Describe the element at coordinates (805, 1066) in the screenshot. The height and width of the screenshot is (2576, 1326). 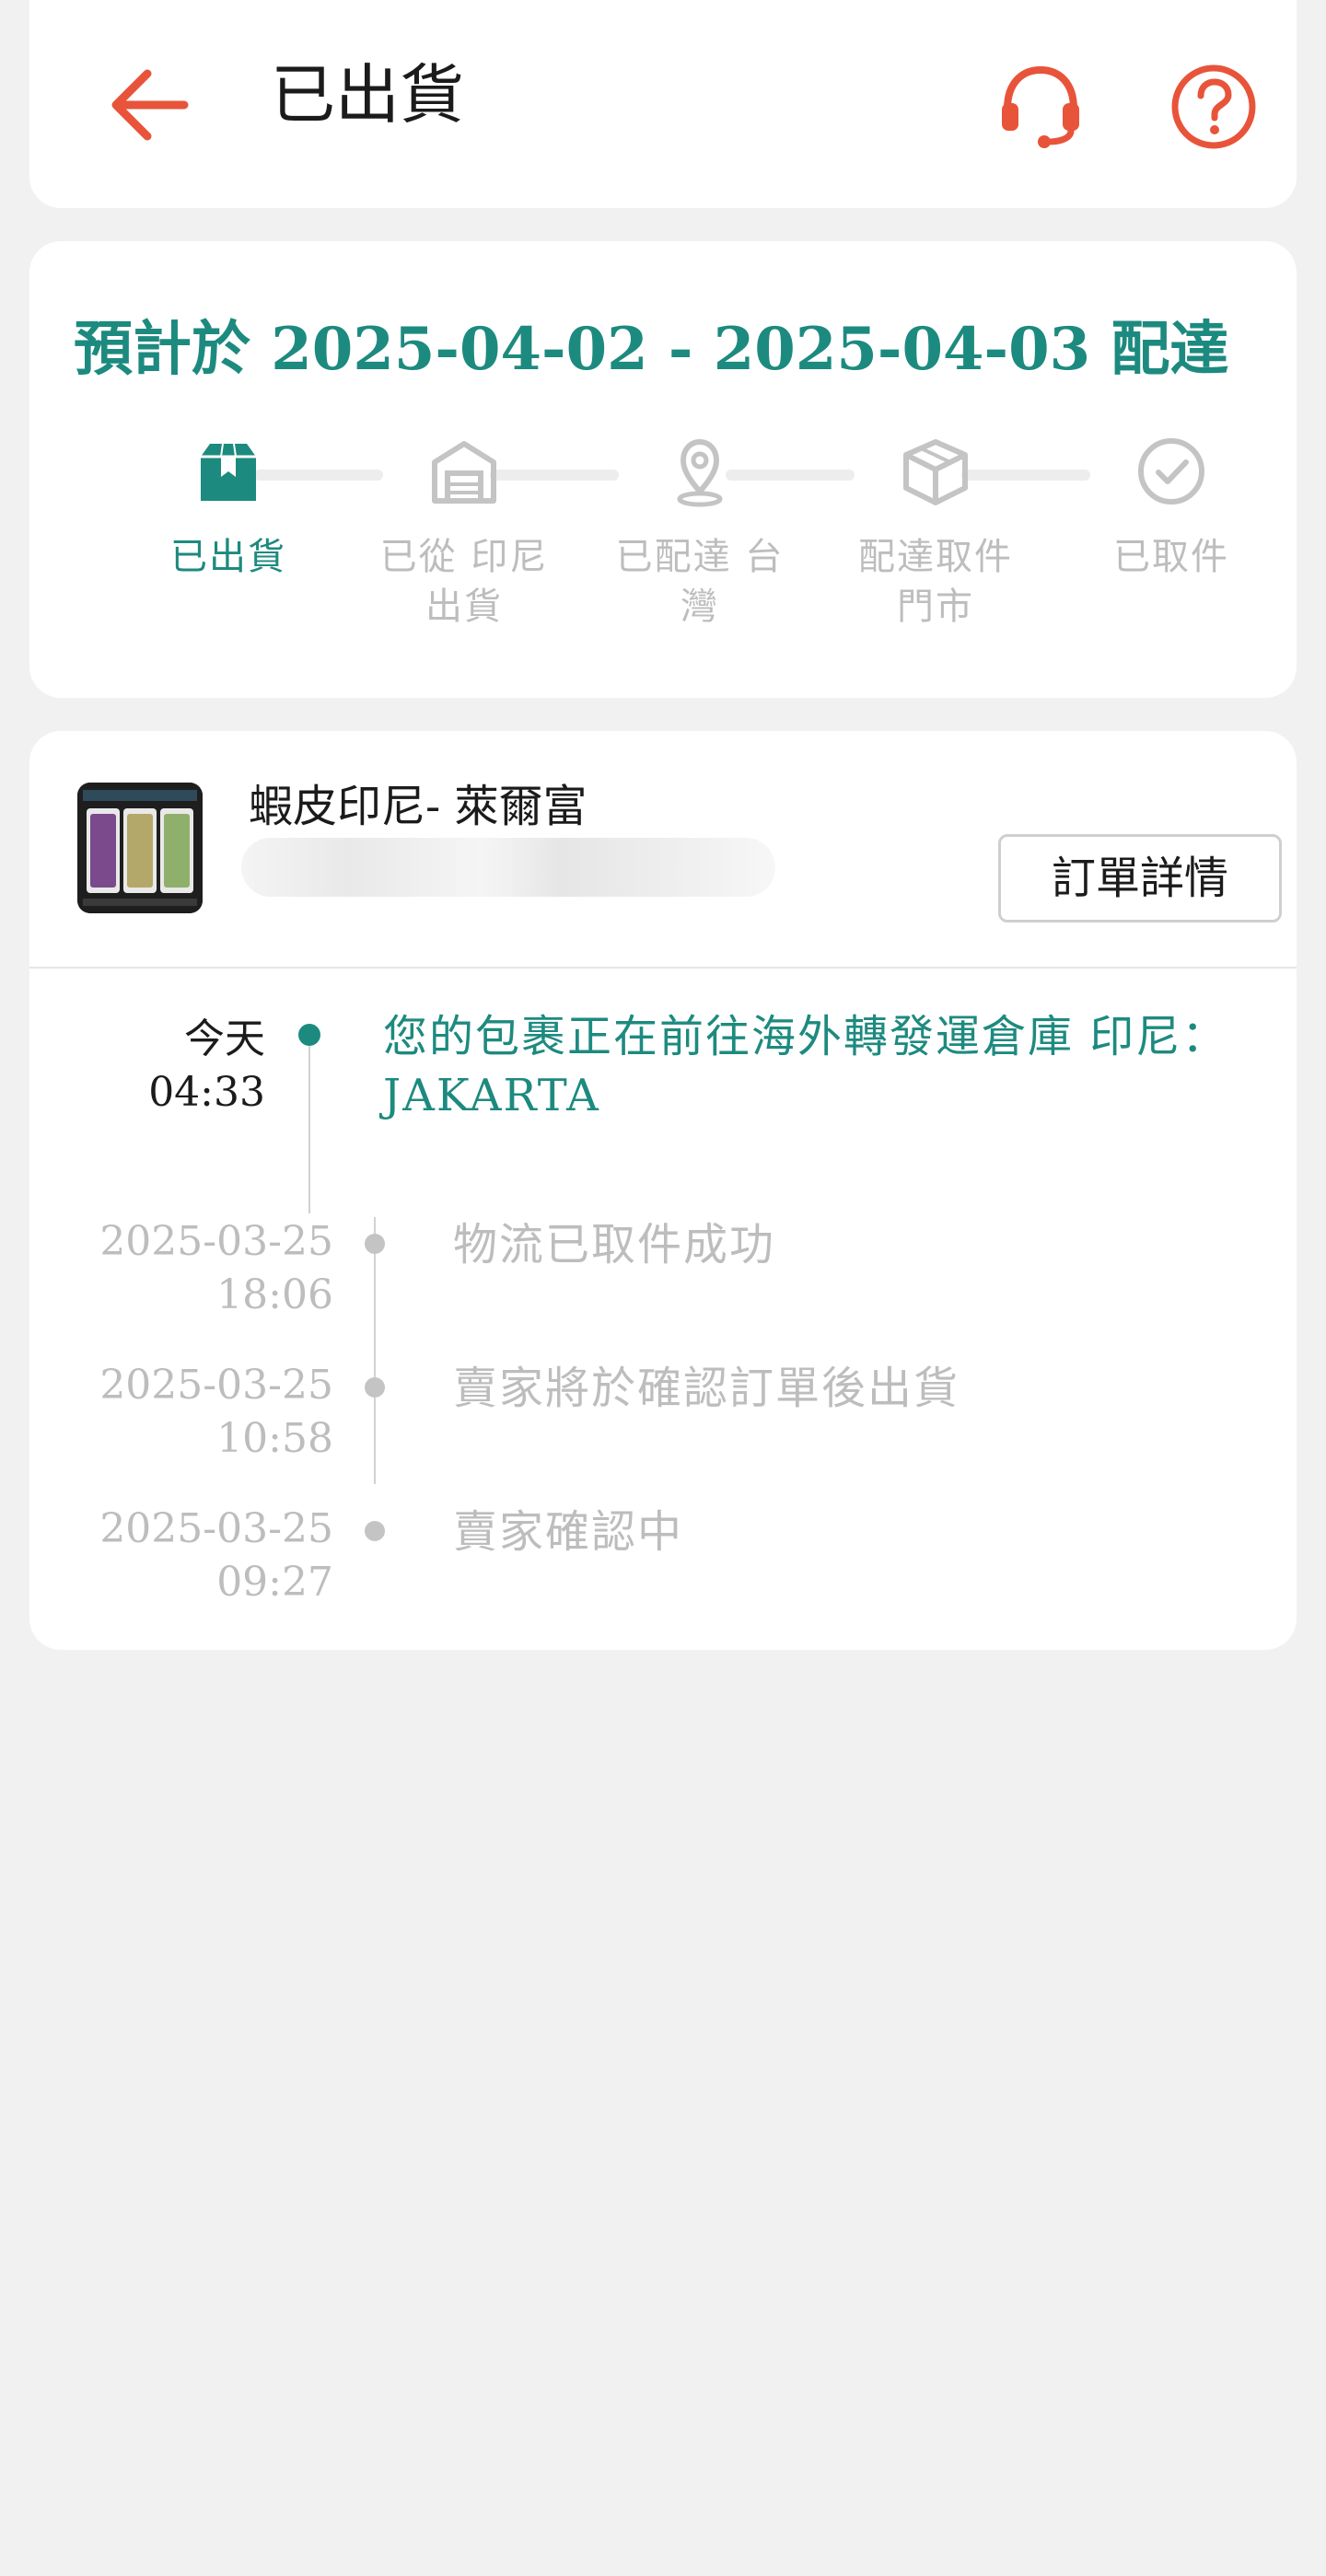
I see `timeline-event: 您的包裹正在前往海外轉發運倉庫 印尼：JAKARTA` at that location.